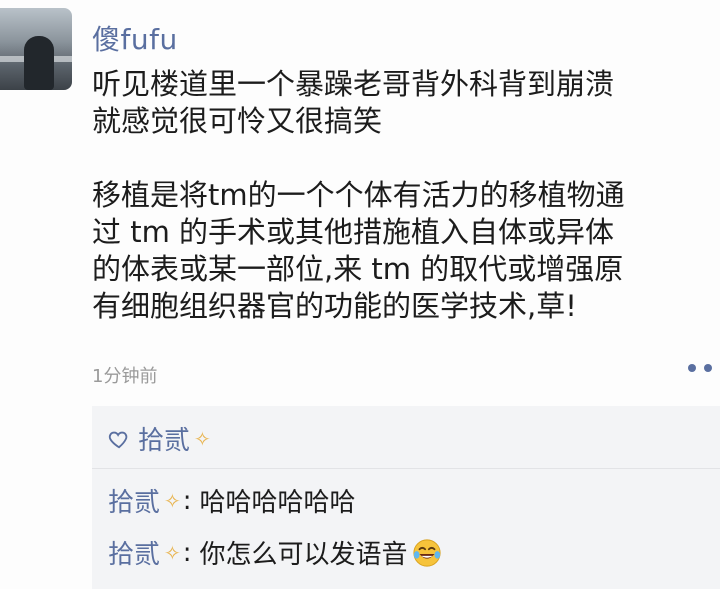 The image size is (720, 589). Describe the element at coordinates (397, 158) in the screenshot. I see `post-paragraph-gap` at that location.